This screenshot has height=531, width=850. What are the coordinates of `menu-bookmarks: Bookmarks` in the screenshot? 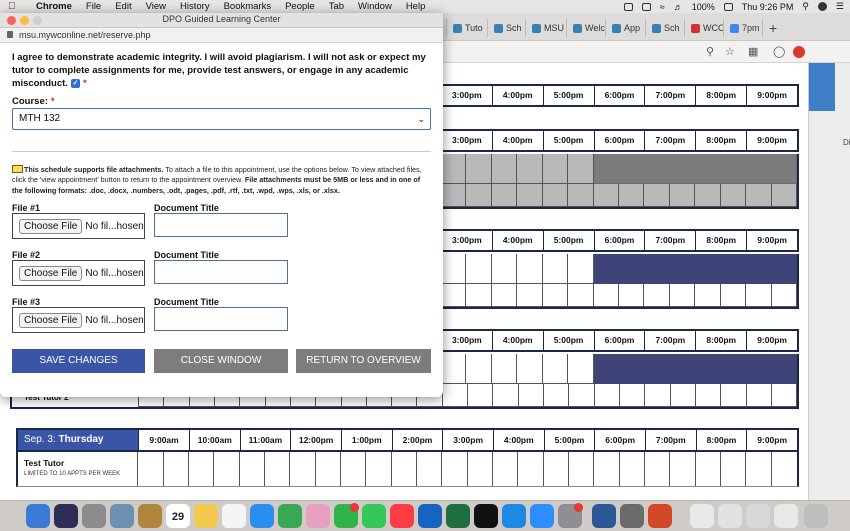 It's located at (248, 6).